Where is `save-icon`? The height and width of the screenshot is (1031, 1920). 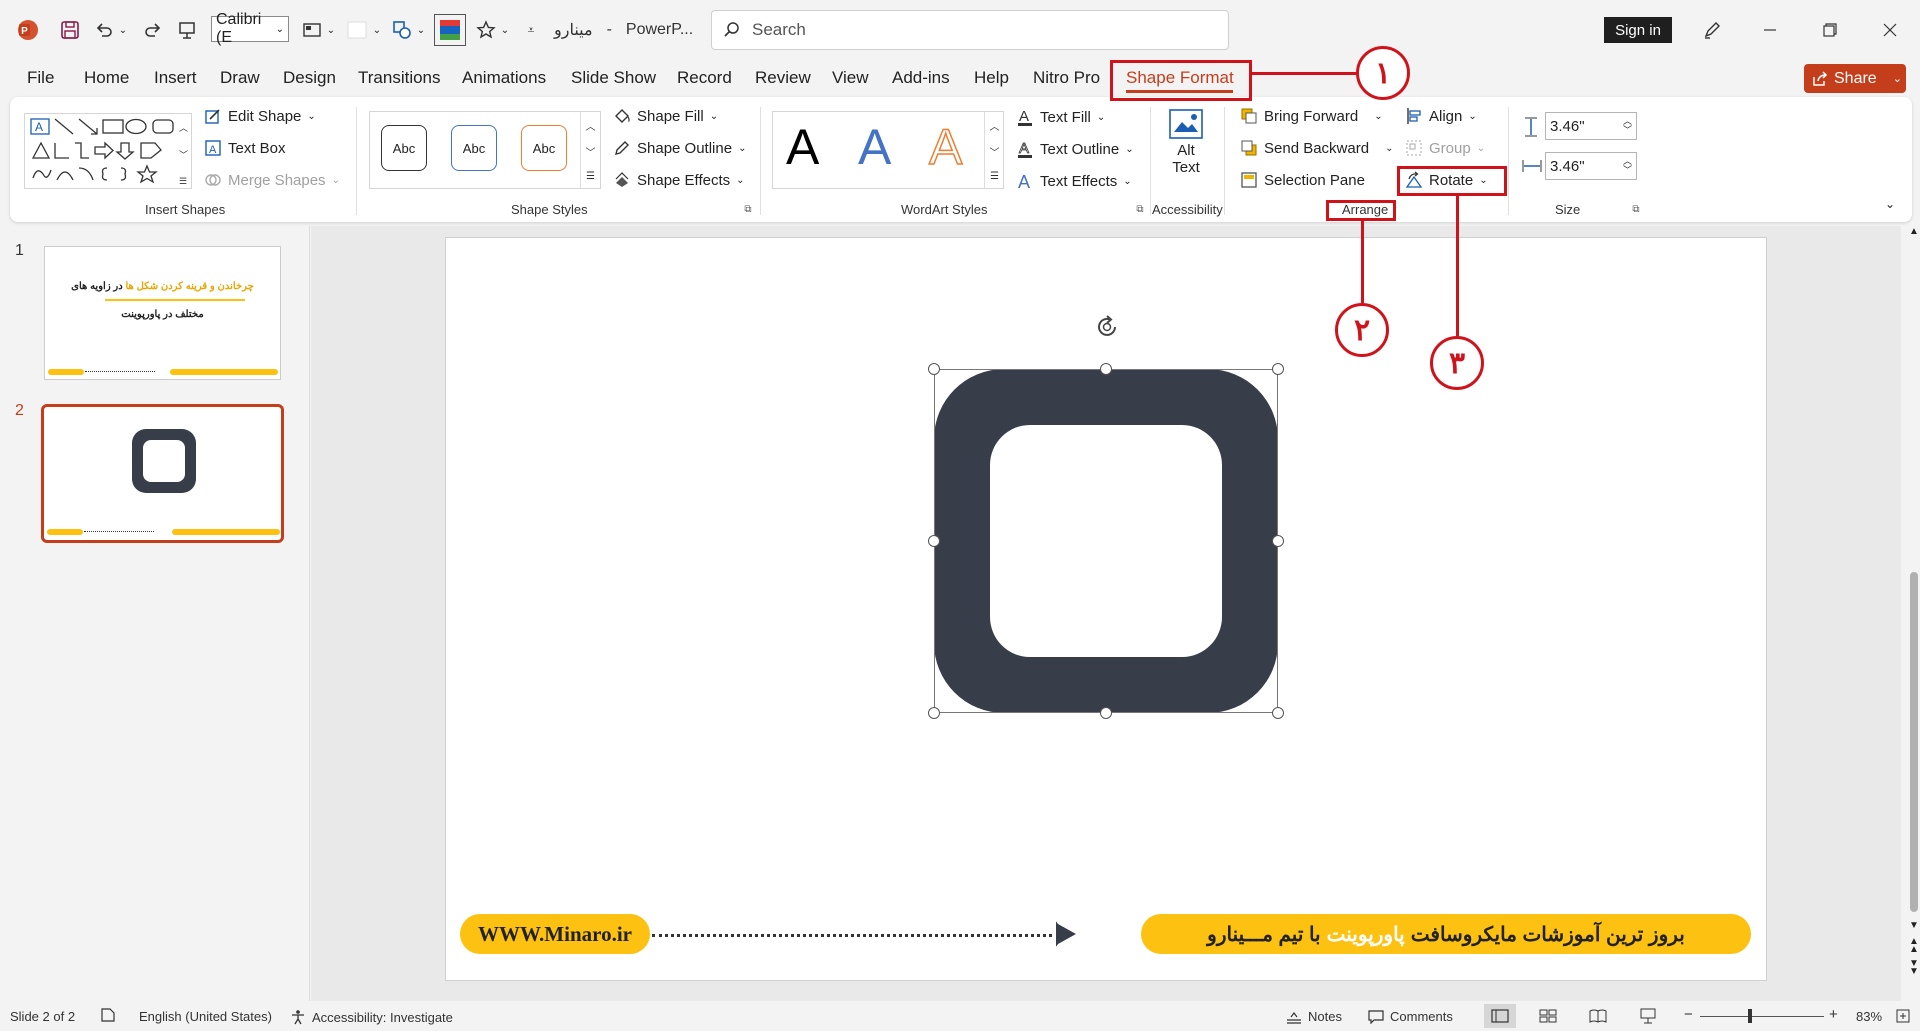 save-icon is located at coordinates (70, 30).